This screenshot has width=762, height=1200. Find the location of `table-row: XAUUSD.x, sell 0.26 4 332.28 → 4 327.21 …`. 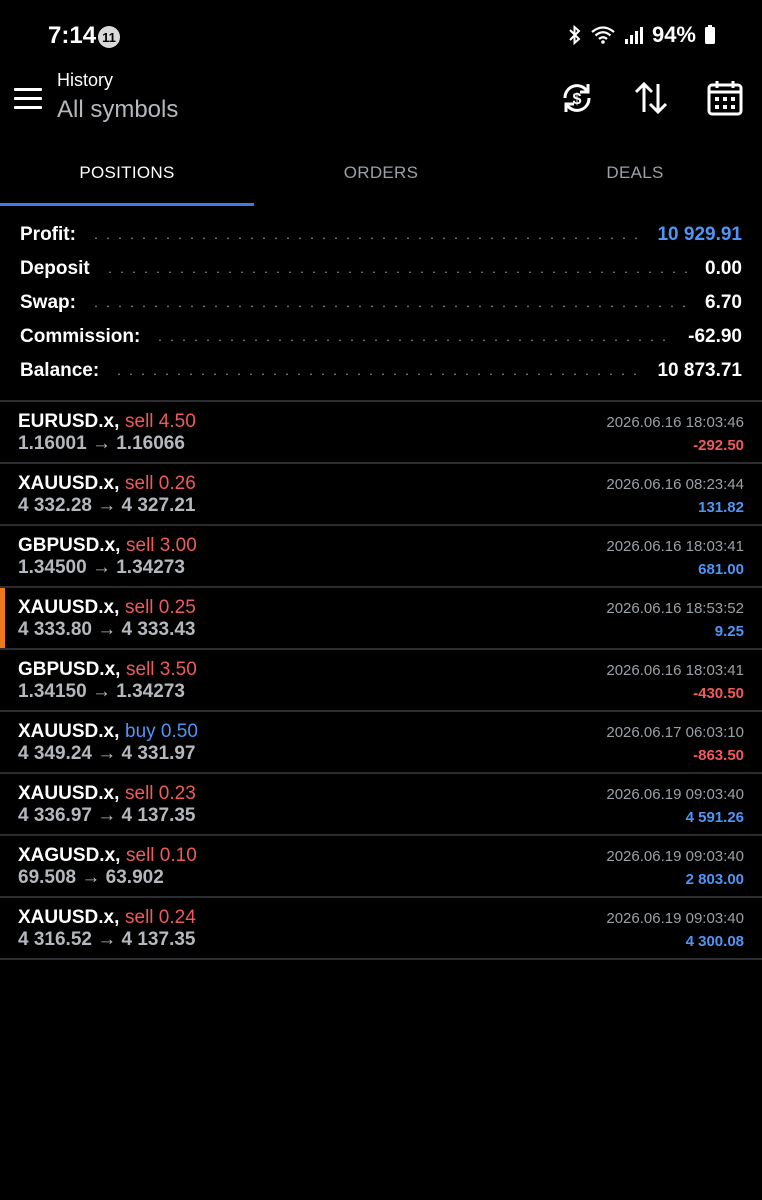

table-row: XAUUSD.x, sell 0.26 4 332.28 → 4 327.21 … is located at coordinates (381, 495).